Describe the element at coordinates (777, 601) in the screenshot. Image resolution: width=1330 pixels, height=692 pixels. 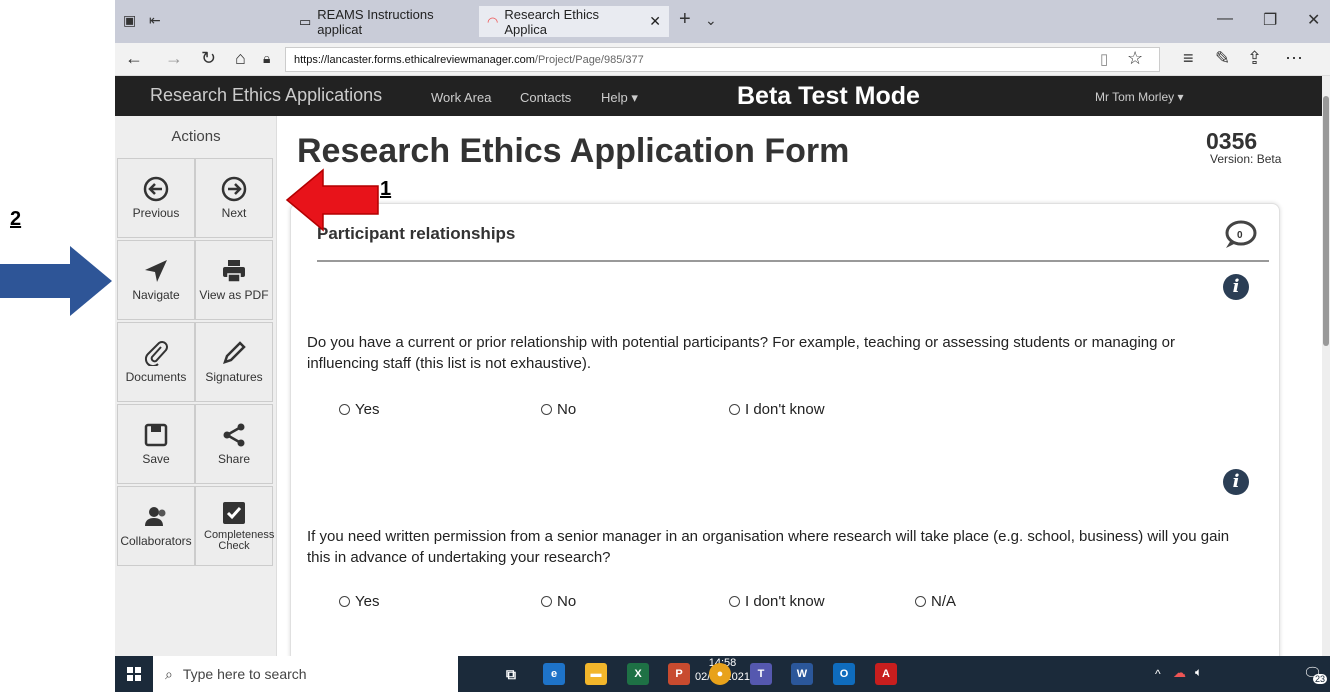
I see `q2-option-dont-know: I don't know` at that location.